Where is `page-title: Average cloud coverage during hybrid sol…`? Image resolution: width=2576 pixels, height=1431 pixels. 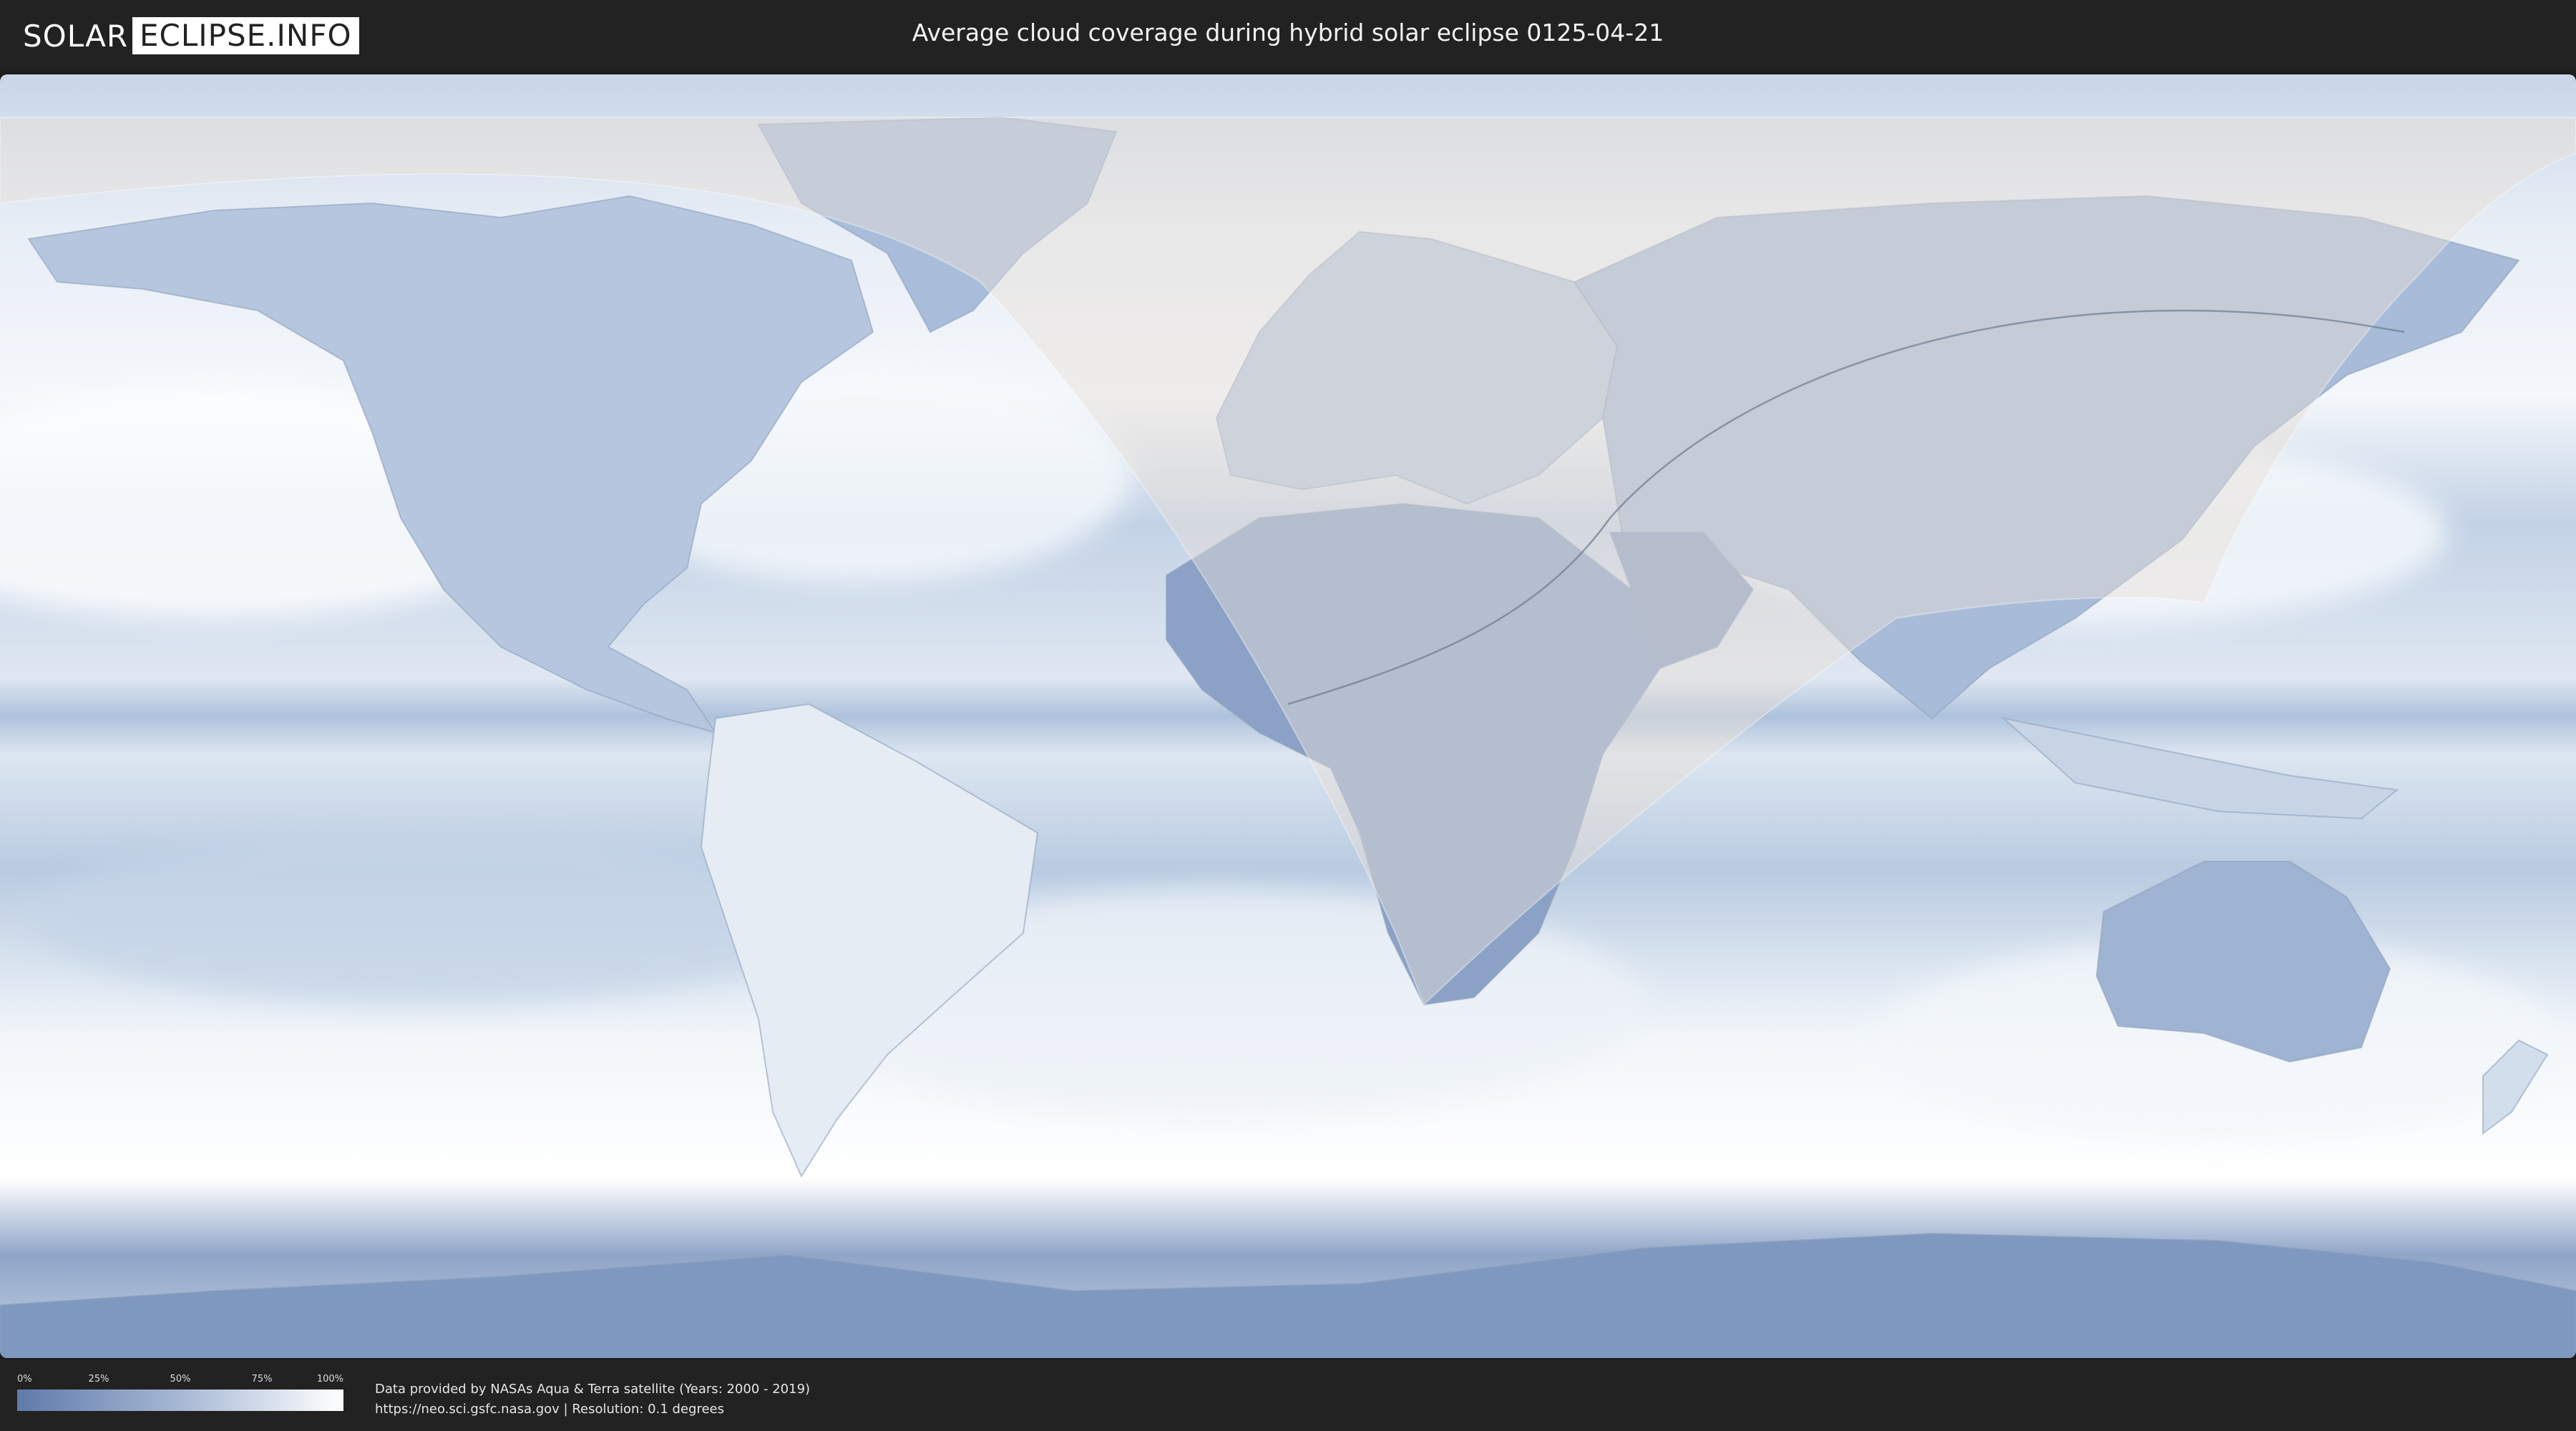
page-title: Average cloud coverage during hybrid sol… is located at coordinates (1288, 33).